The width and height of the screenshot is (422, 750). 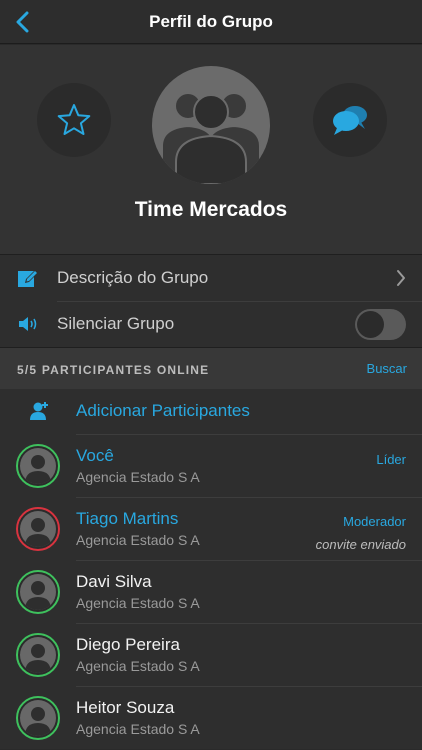 I want to click on member-role-badge: Moderador, so click(x=374, y=521).